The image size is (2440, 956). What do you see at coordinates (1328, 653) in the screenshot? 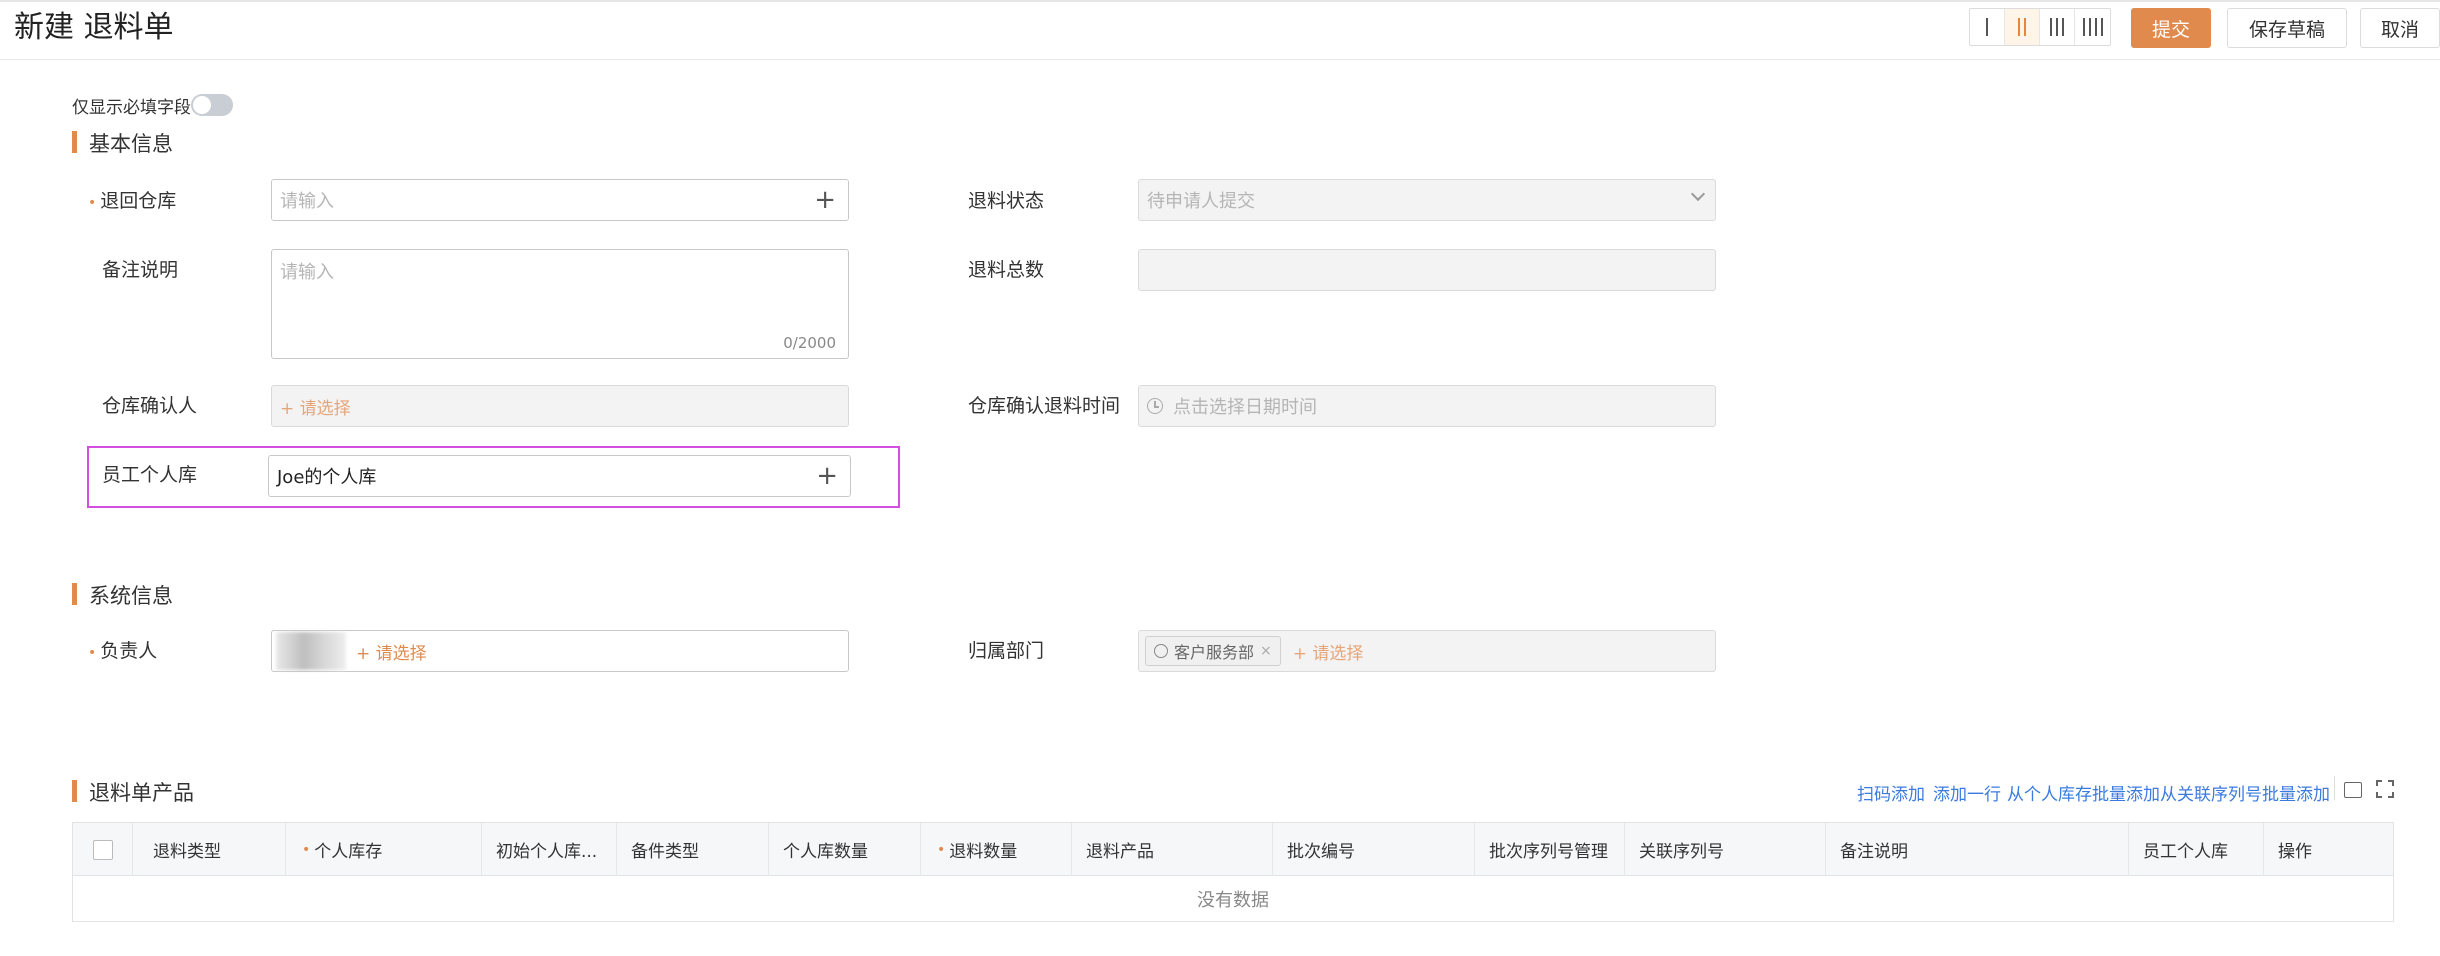
I see `department-select-hint: + 请选择` at bounding box center [1328, 653].